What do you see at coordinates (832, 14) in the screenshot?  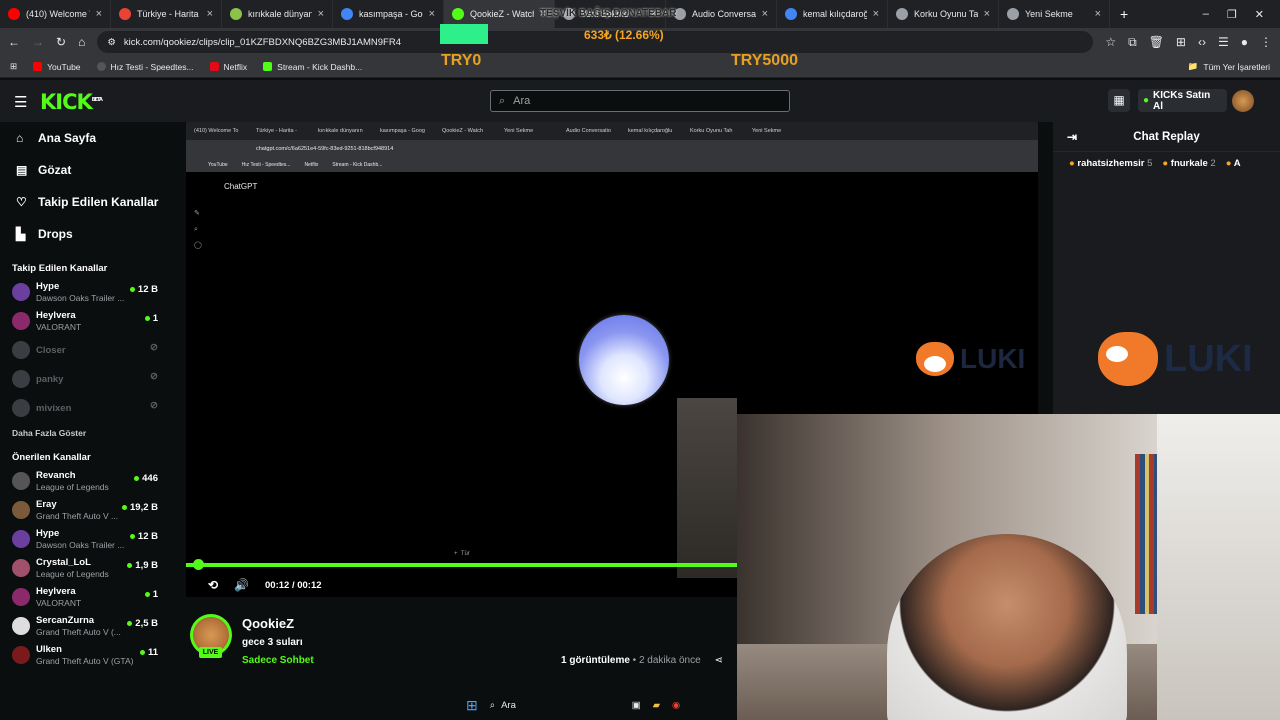 I see `browser-tab: kemal kılıçdaroğlu×` at bounding box center [832, 14].